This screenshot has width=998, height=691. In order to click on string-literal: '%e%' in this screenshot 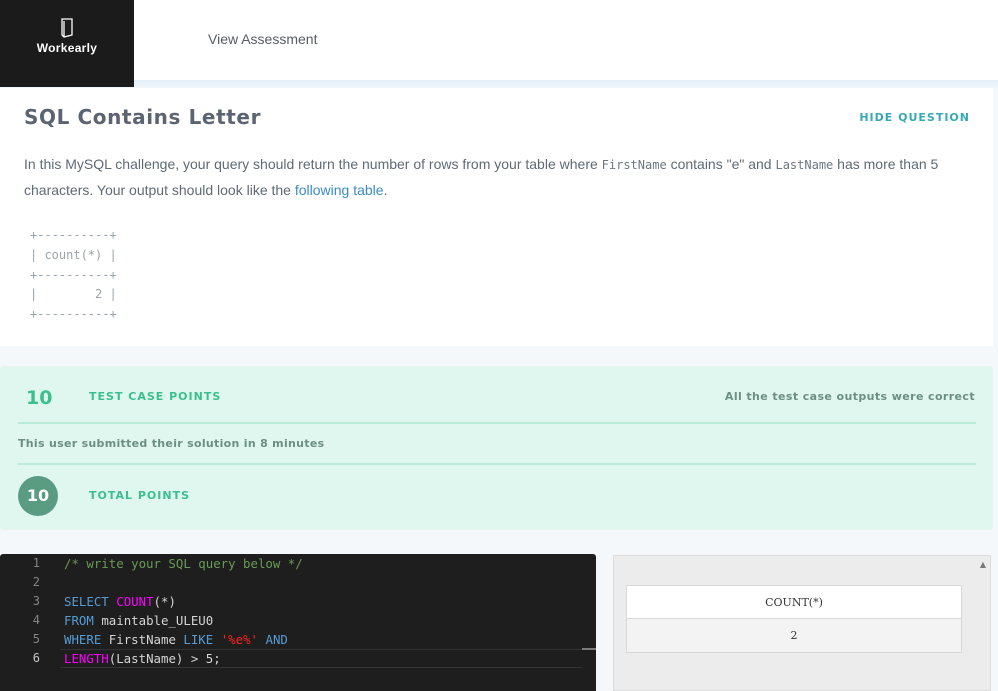, I will do `click(239, 639)`.